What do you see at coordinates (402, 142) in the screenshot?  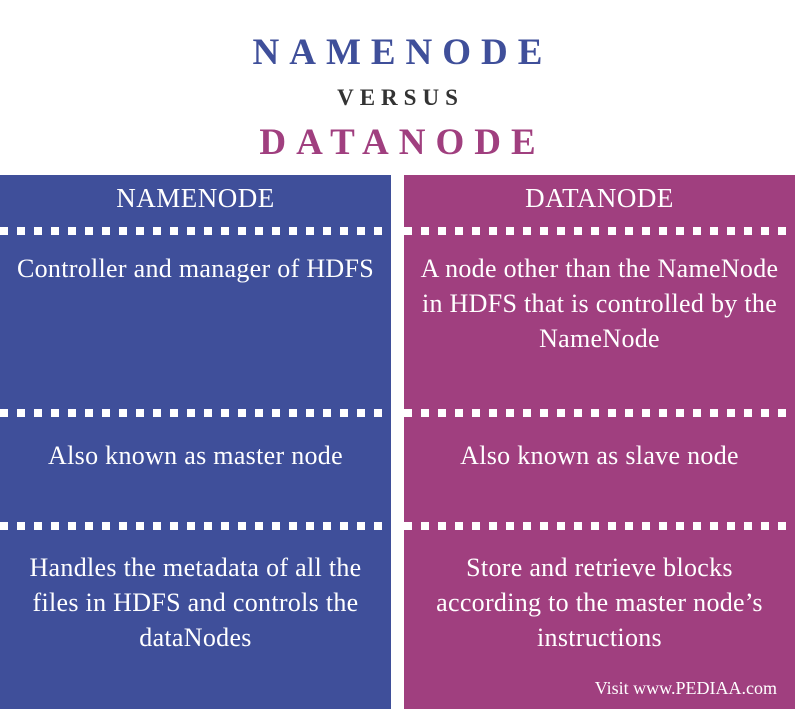 I see `title-datanode: DATANODE` at bounding box center [402, 142].